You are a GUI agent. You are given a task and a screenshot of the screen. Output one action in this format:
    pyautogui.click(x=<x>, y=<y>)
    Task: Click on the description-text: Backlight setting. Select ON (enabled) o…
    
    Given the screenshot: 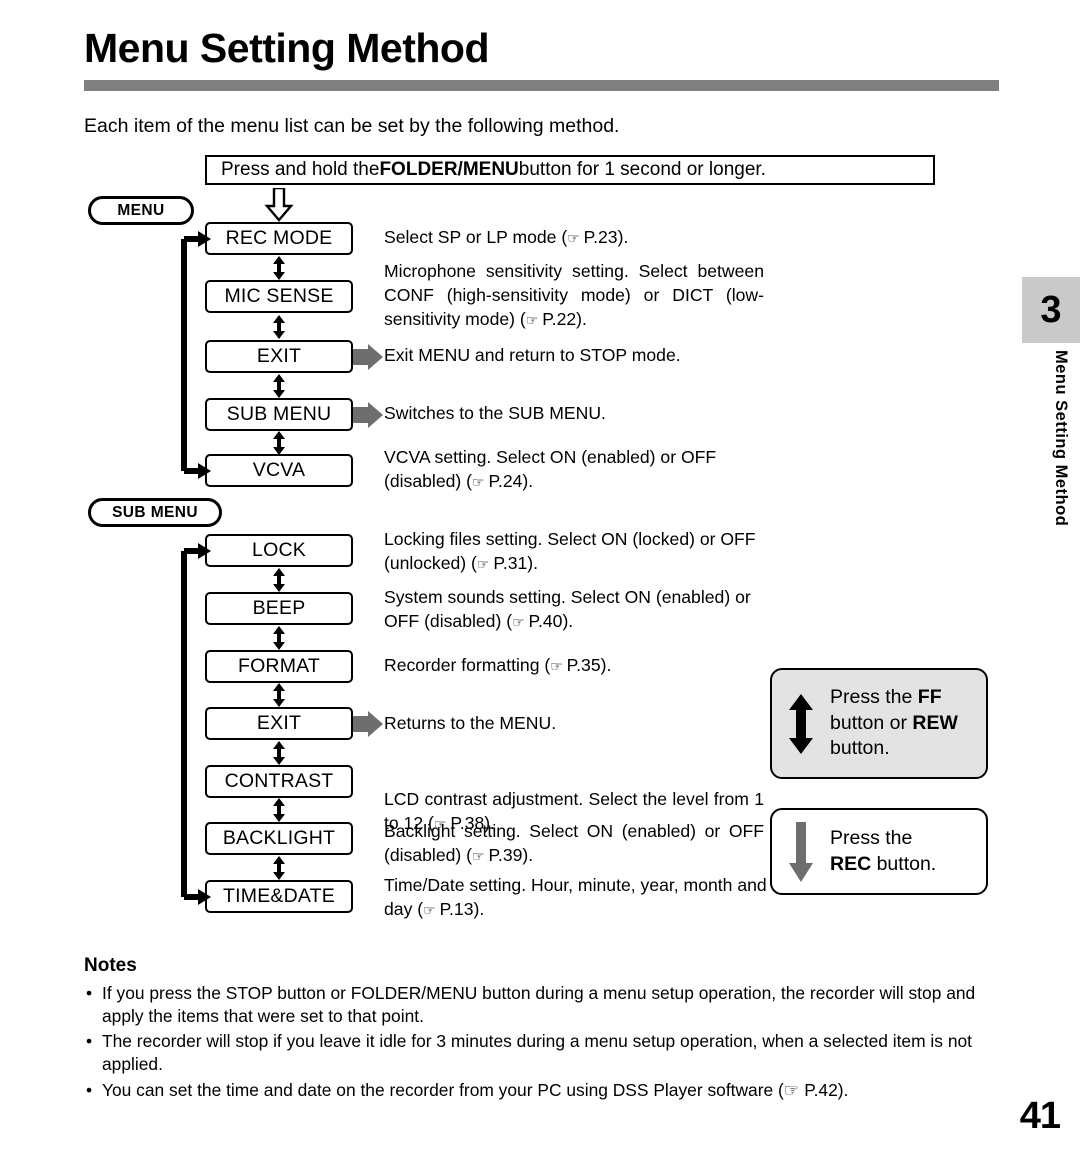 What is the action you would take?
    pyautogui.click(x=574, y=843)
    